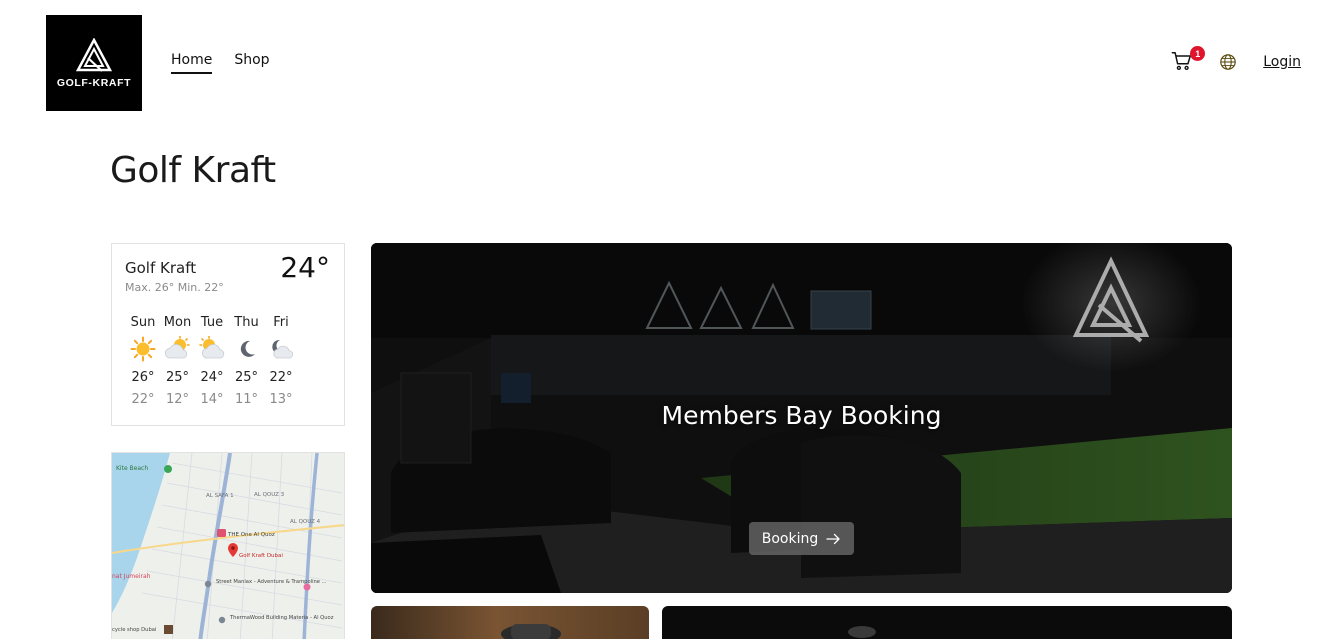  I want to click on site-logo: GOLF-KRAFT, so click(94, 63).